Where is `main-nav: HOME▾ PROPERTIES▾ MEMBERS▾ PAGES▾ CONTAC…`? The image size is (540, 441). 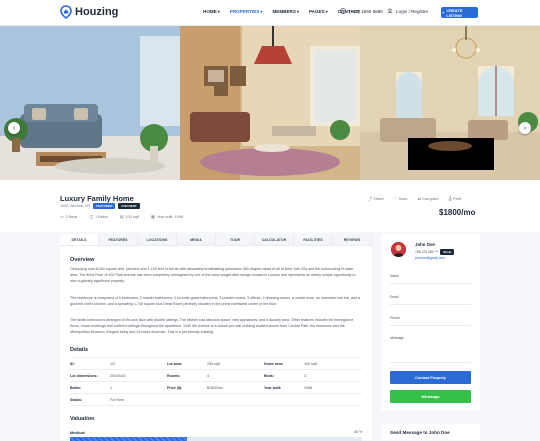
main-nav: HOME▾ PROPERTIES▾ MEMBERS▾ PAGES▾ CONTAC… is located at coordinates (281, 11).